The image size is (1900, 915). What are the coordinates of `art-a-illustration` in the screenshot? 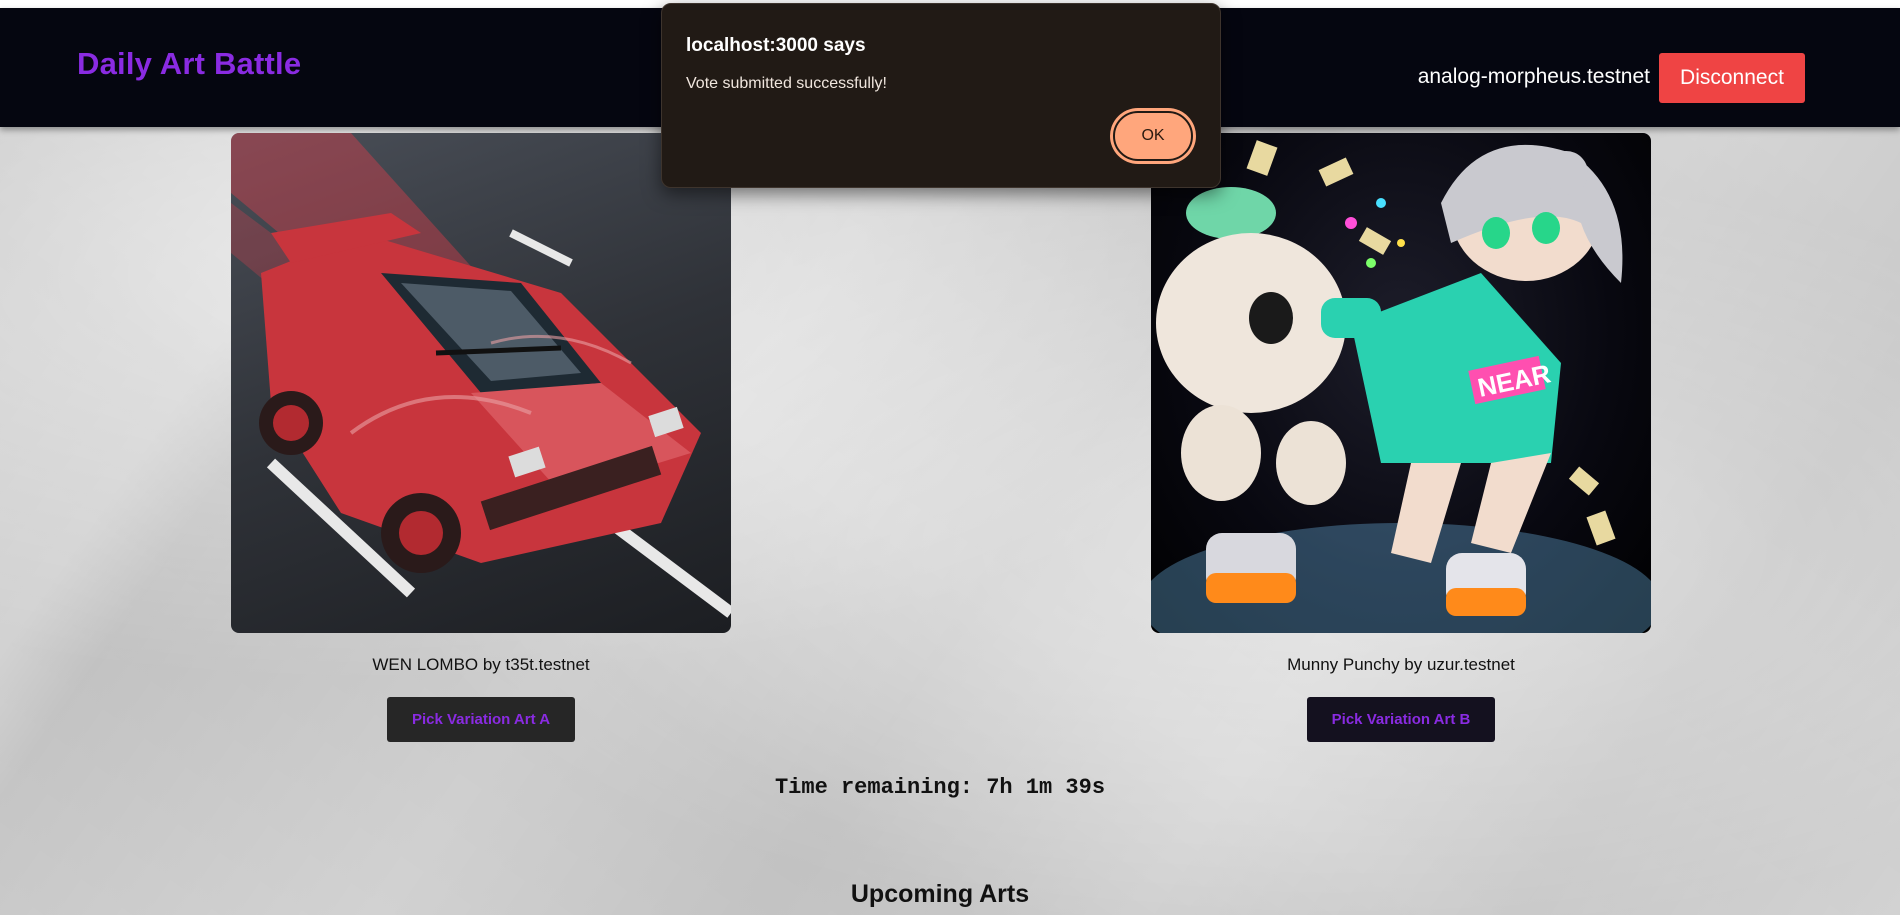 It's located at (481, 375).